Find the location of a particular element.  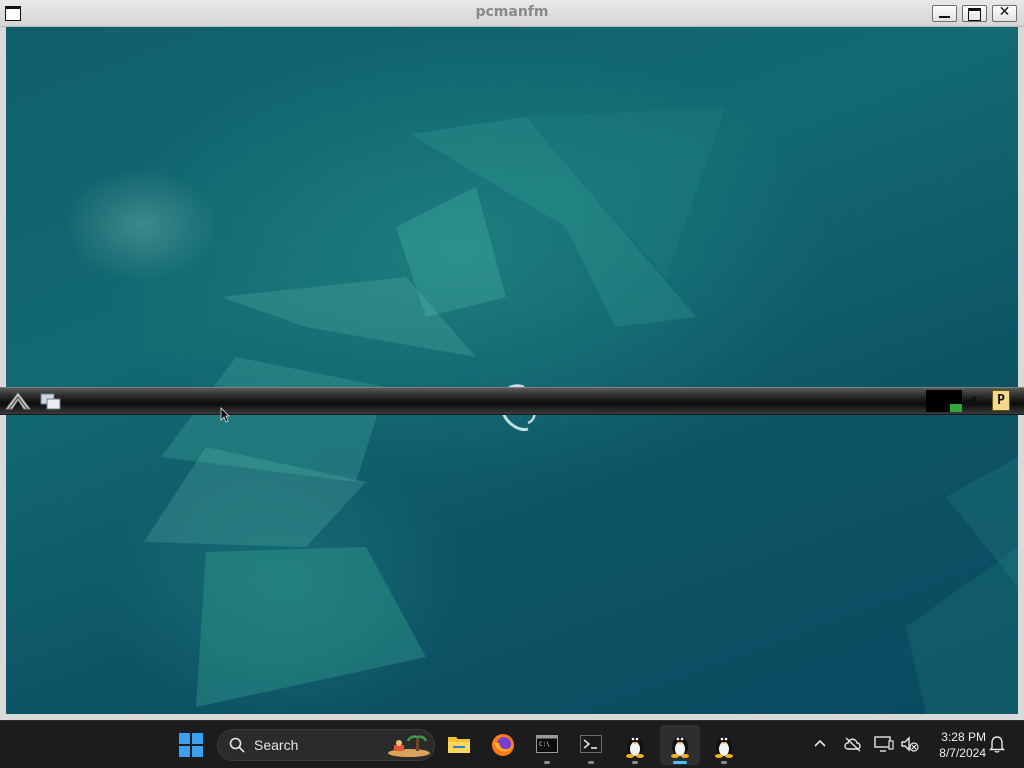

taskbar-terminal: C:\ is located at coordinates (547, 745).